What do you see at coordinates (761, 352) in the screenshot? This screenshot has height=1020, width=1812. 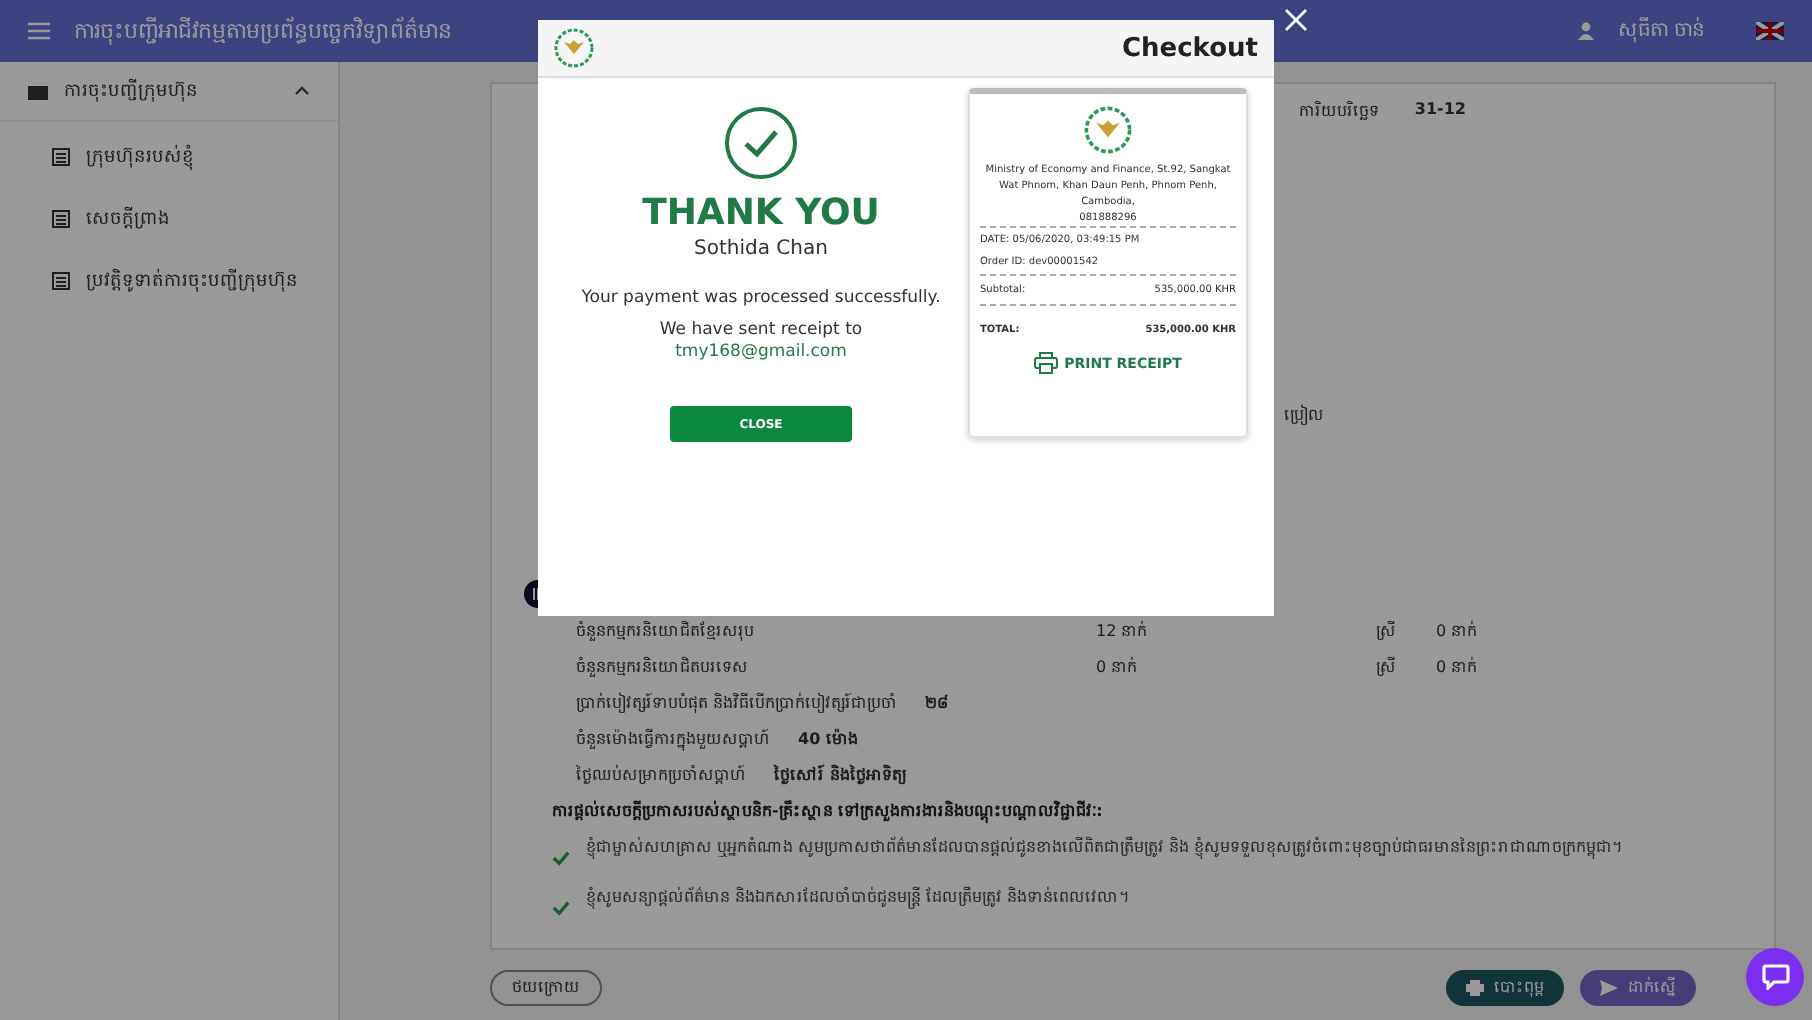 I see `email-address: tmy168@gmail.com` at bounding box center [761, 352].